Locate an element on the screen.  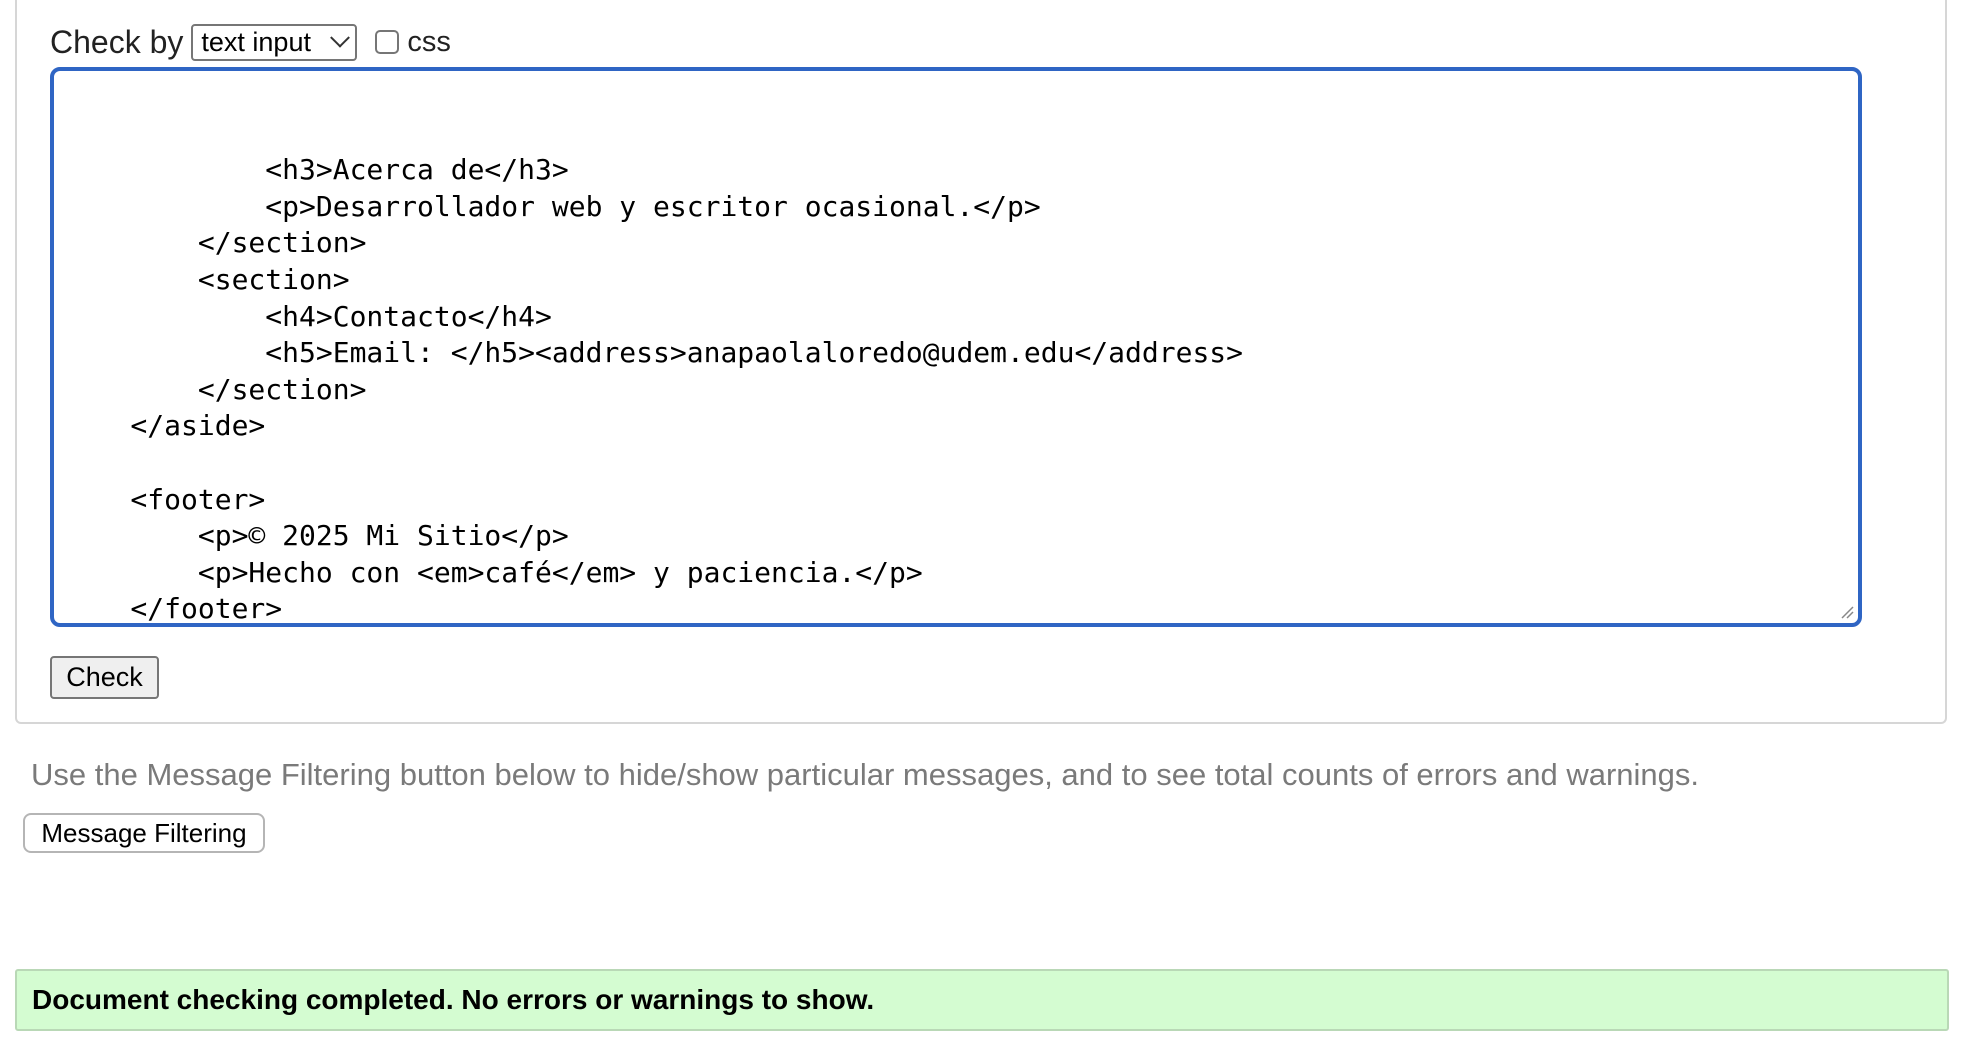
check-by-selected-value: text input is located at coordinates (256, 41).